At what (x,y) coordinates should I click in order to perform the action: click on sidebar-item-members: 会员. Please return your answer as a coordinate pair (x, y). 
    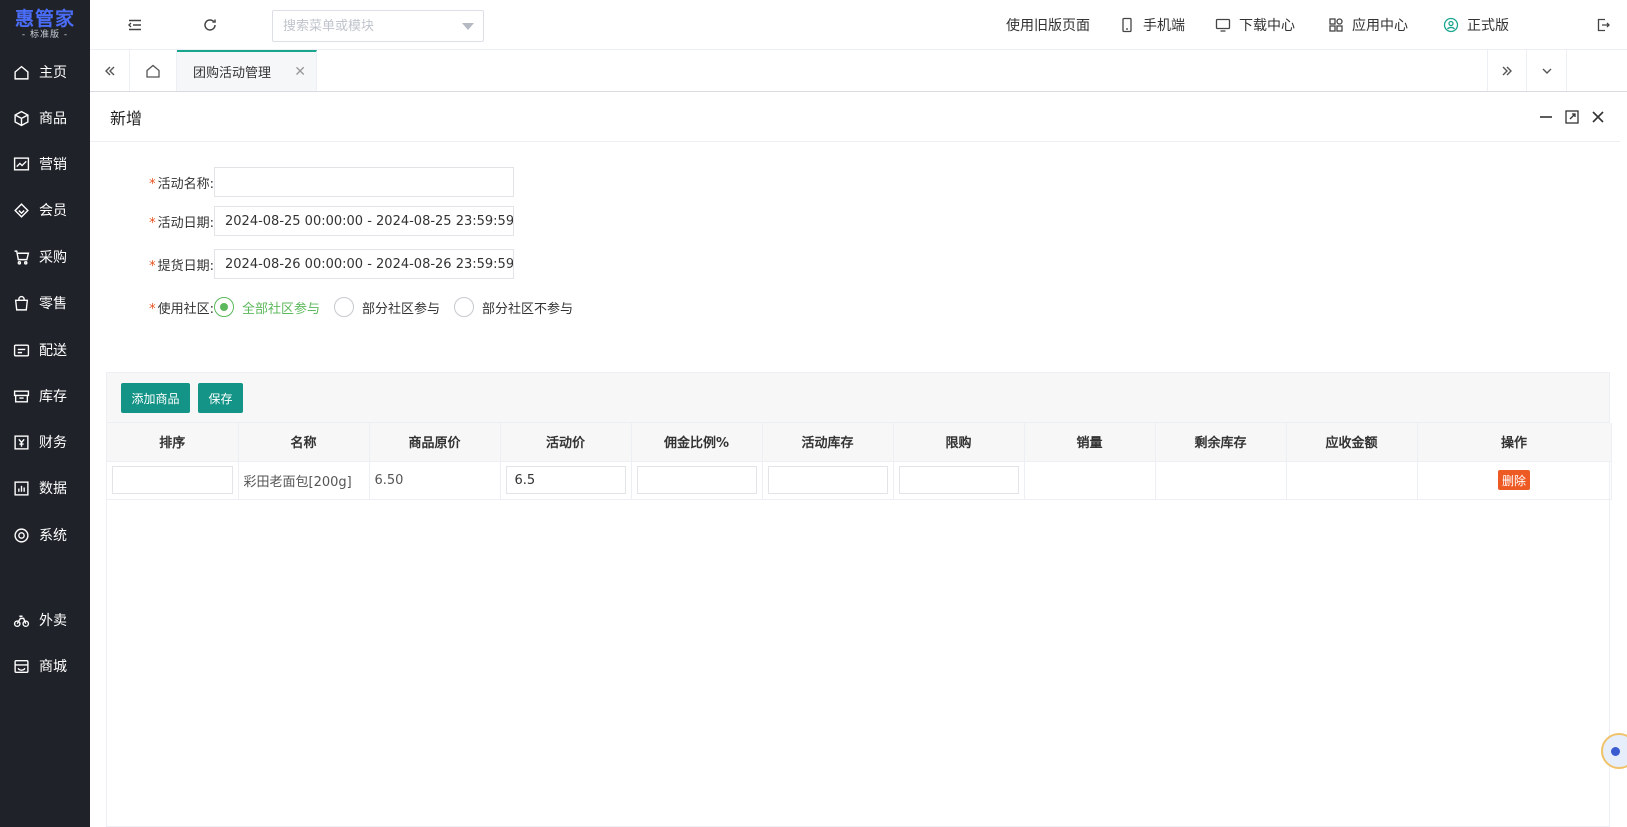
    Looking at the image, I should click on (45, 210).